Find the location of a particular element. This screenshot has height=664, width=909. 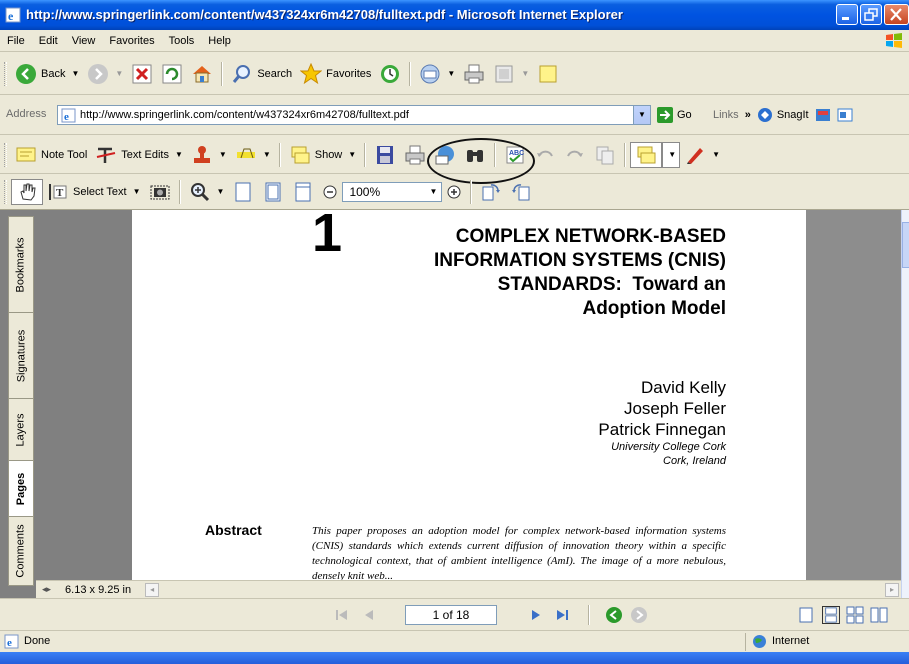

tab-signatures: Signatures is located at coordinates (21, 356).